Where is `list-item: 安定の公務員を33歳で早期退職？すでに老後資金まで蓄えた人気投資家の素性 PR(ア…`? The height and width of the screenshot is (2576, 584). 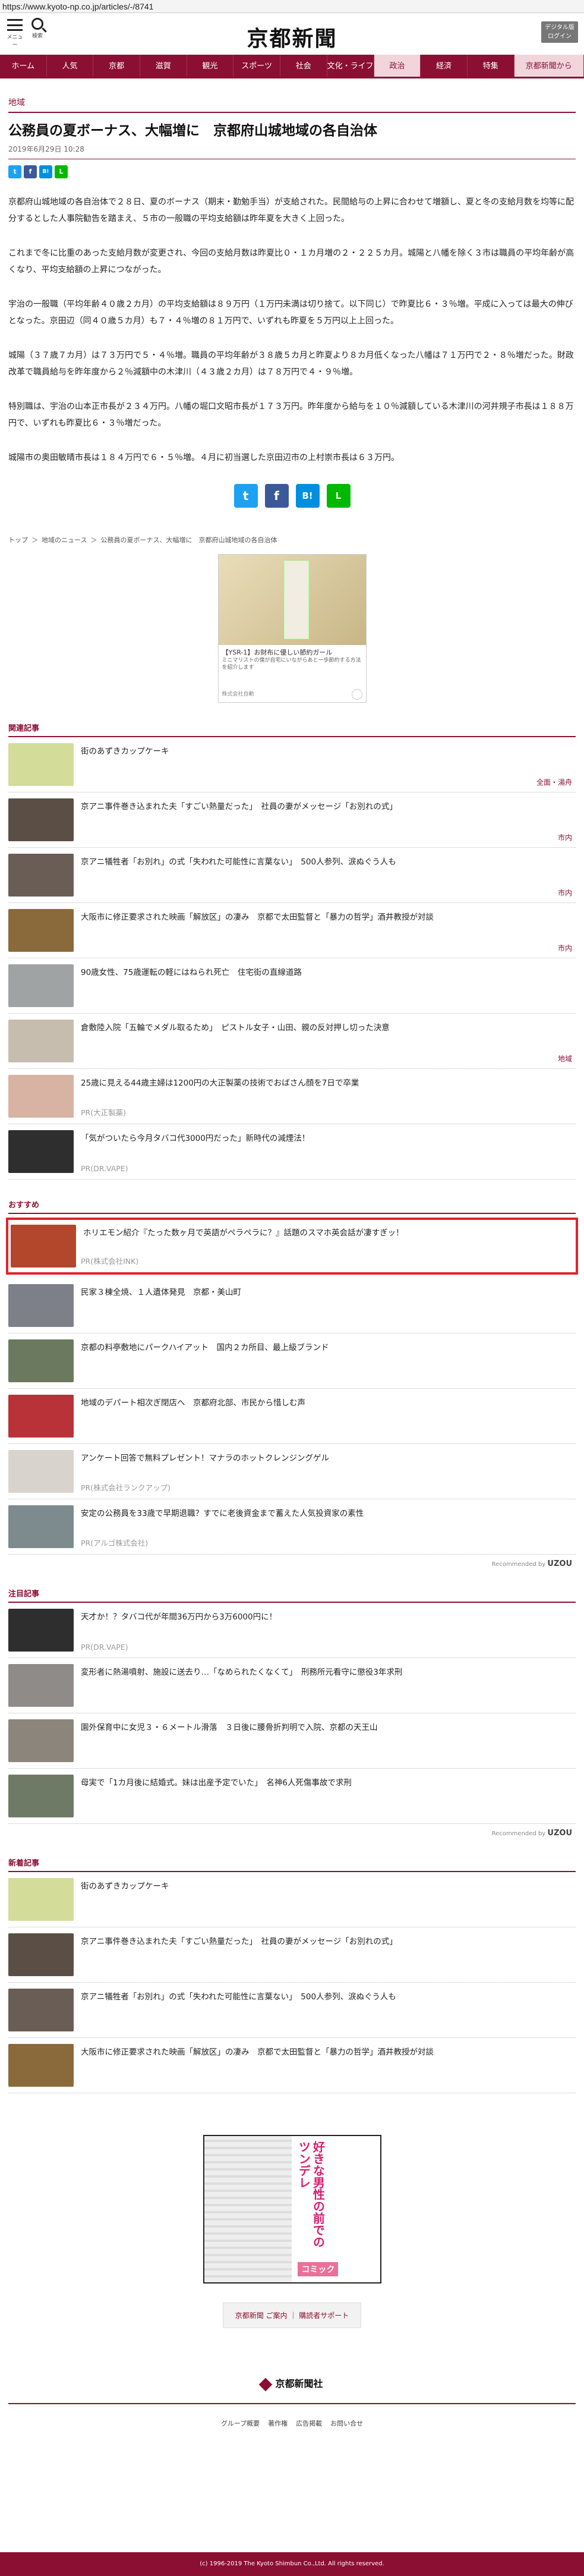
list-item: 安定の公務員を33歳で早期退職？すでに老後資金まで蓄えた人気投資家の素性 PR(ア… is located at coordinates (292, 1527).